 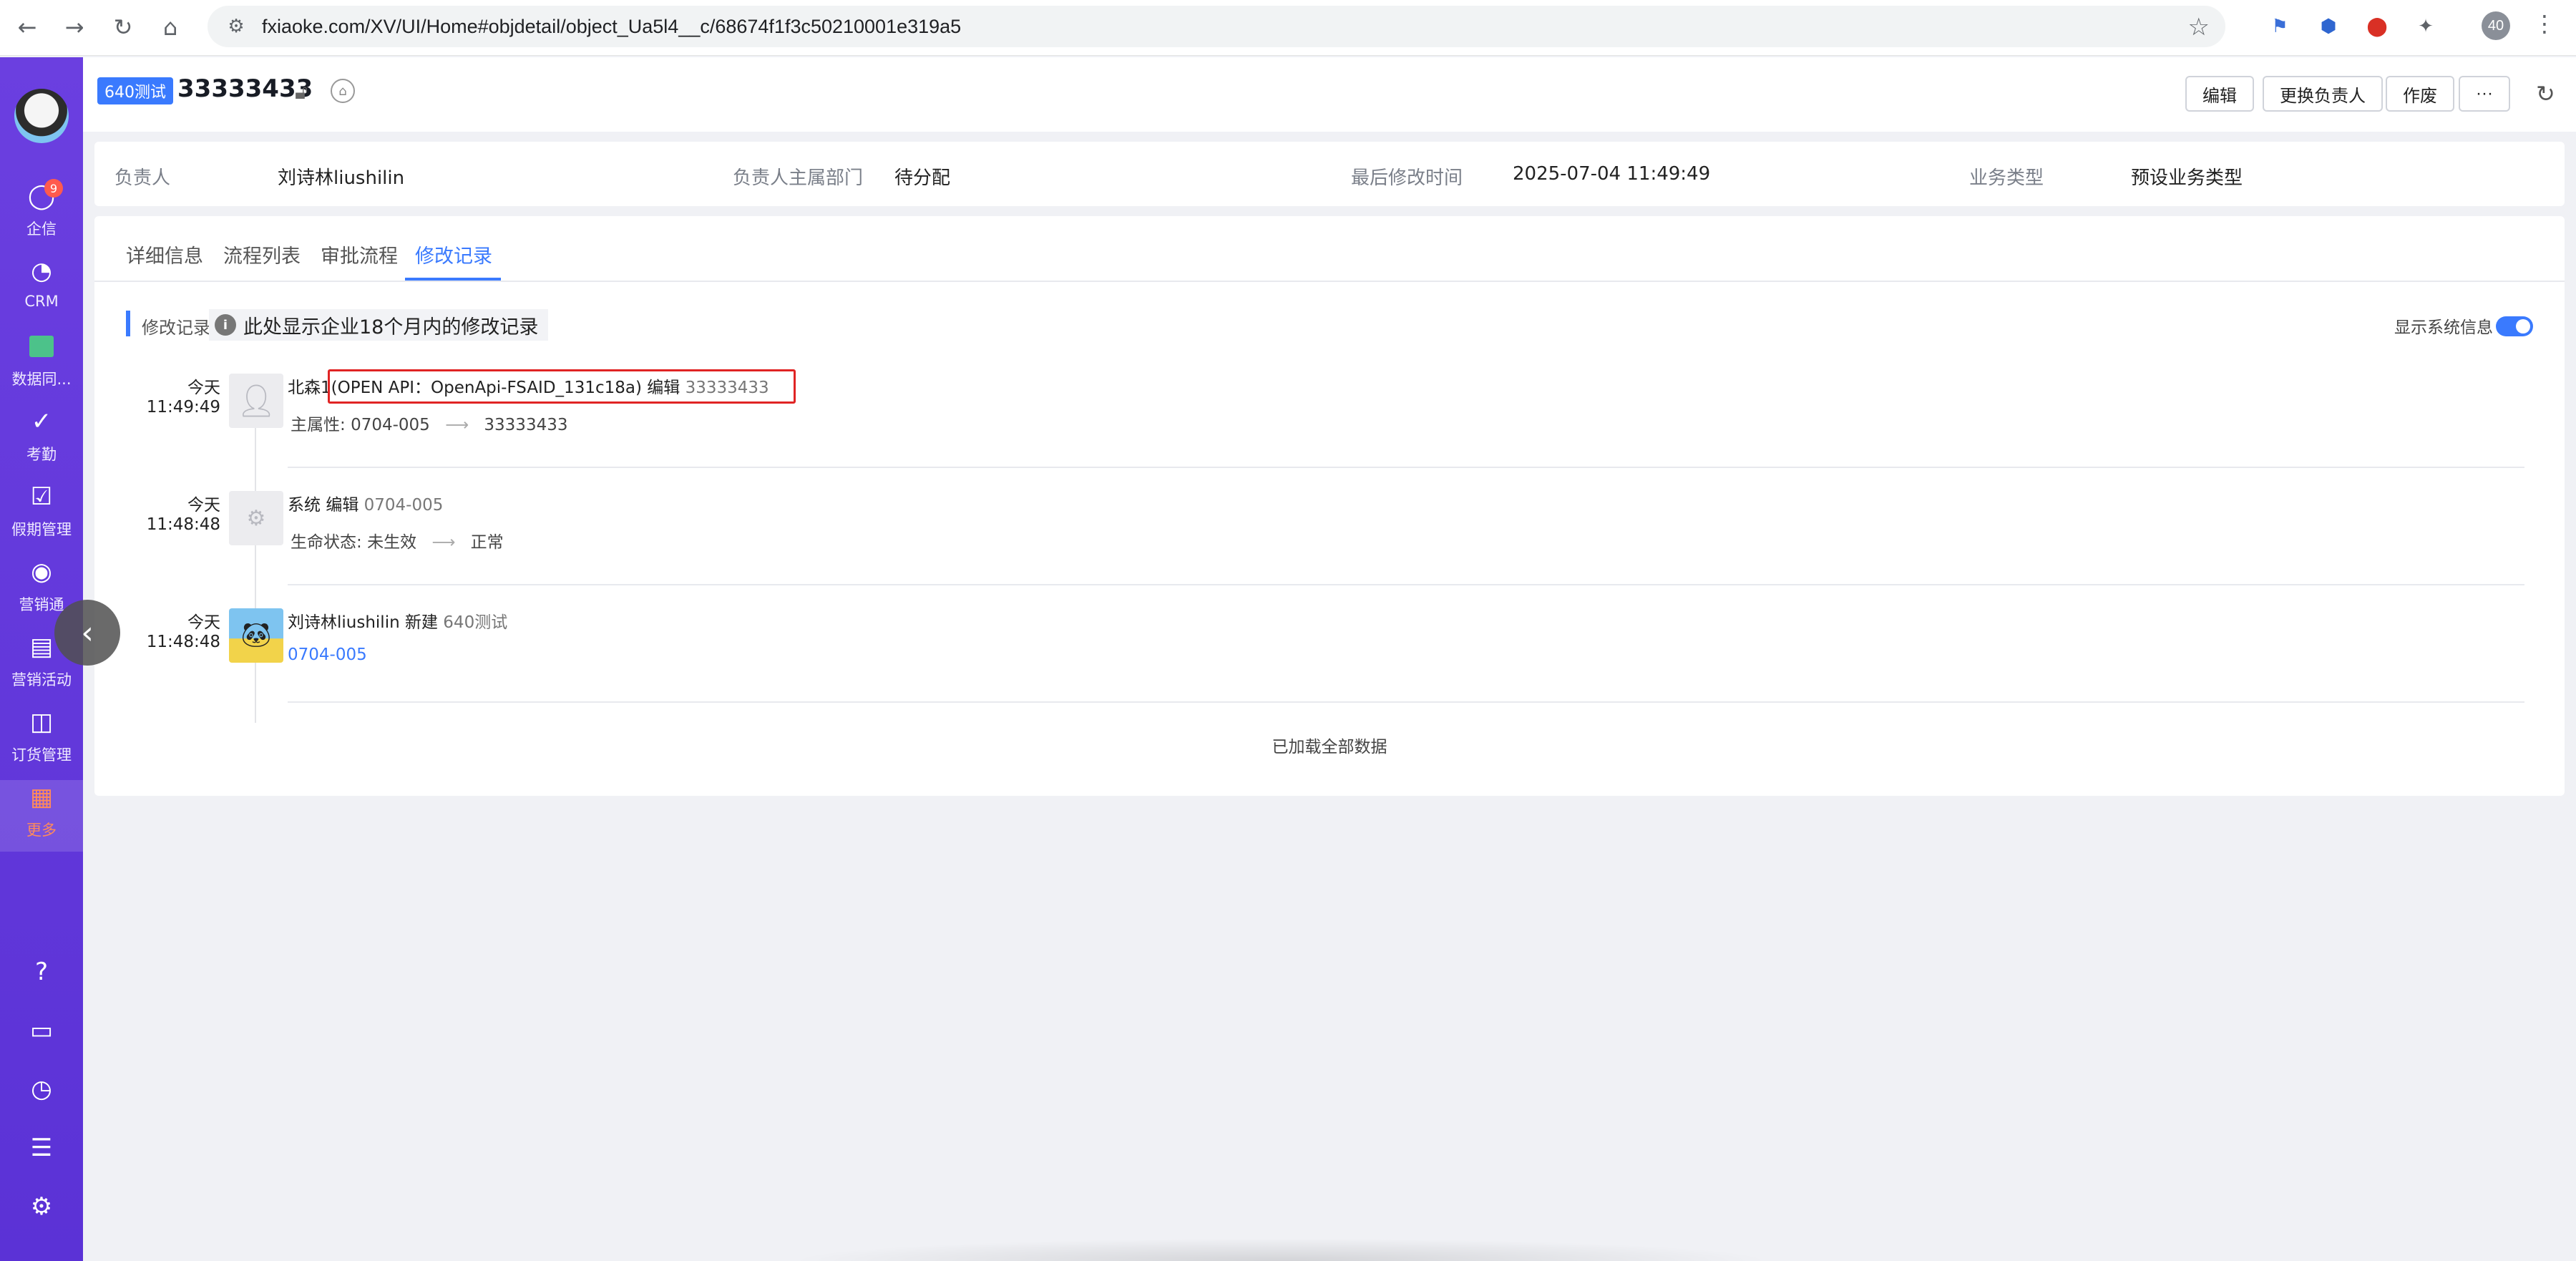 I want to click on refresh-icon: ↻, so click(x=2545, y=93).